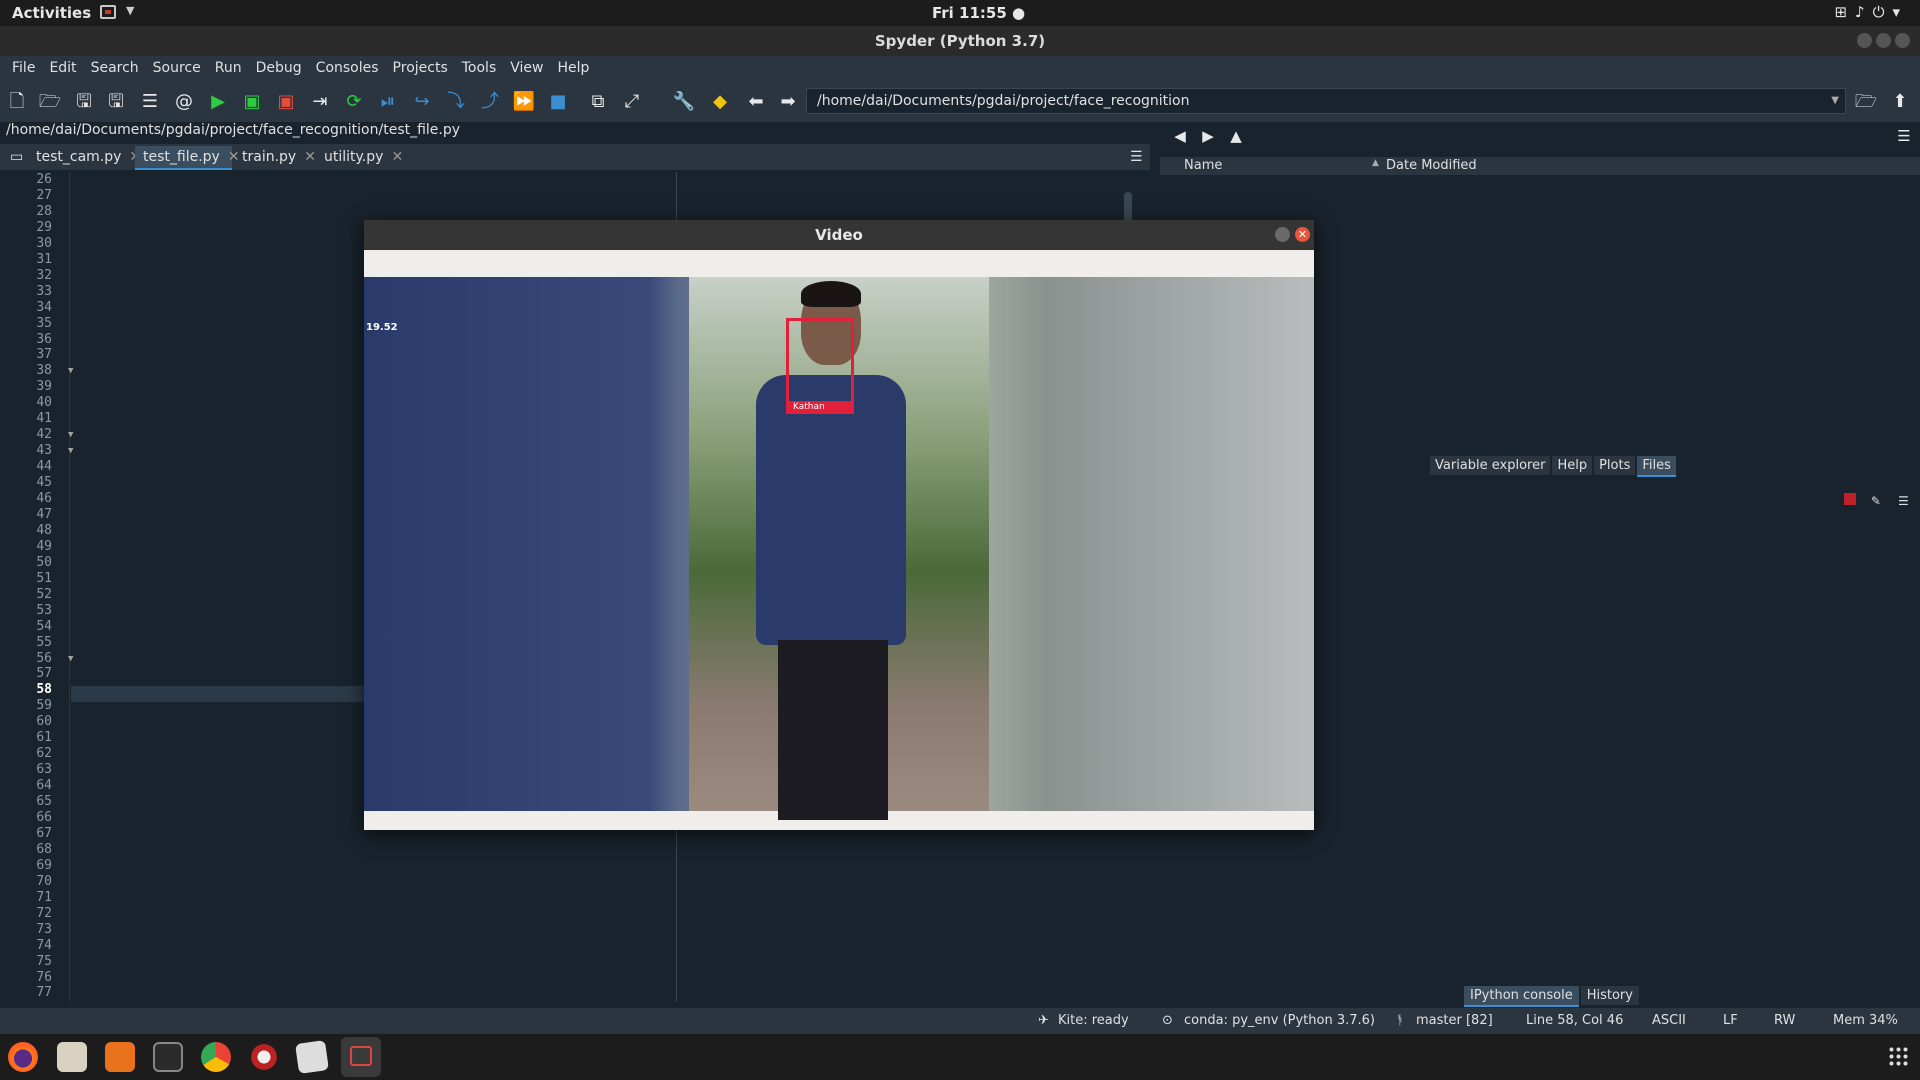  What do you see at coordinates (1208, 136) in the screenshot?
I see `forward-icon: ▶` at bounding box center [1208, 136].